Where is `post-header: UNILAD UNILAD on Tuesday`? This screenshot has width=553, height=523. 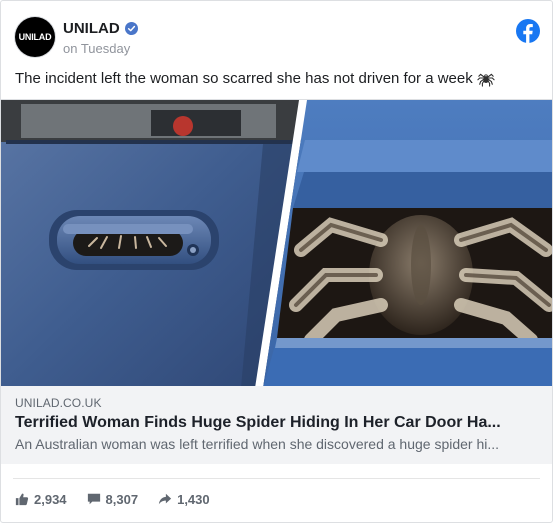 post-header: UNILAD UNILAD on Tuesday is located at coordinates (277, 39).